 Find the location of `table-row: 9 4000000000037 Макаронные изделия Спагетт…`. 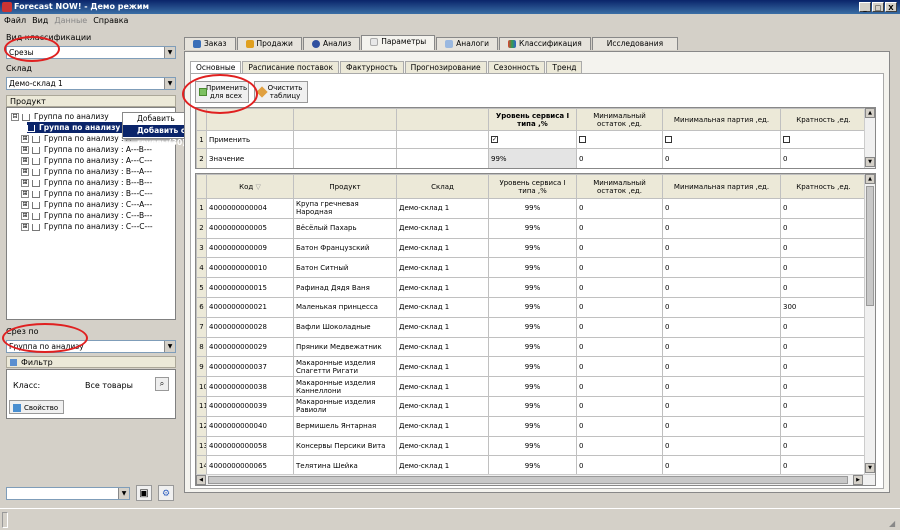

table-row: 9 4000000000037 Макаронные изделия Спагетт… is located at coordinates (531, 367).